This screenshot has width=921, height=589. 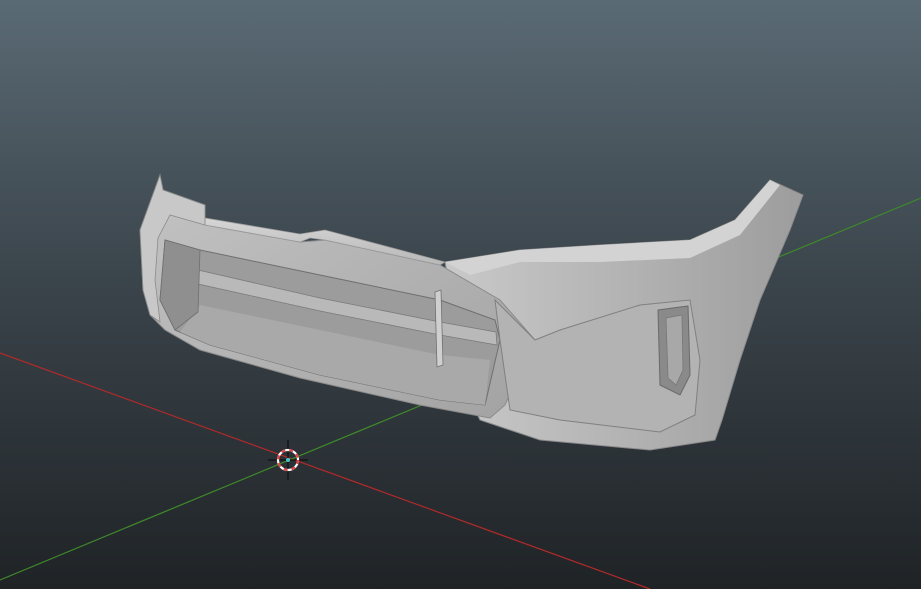 I want to click on right-intake-inner, so click(x=674, y=350).